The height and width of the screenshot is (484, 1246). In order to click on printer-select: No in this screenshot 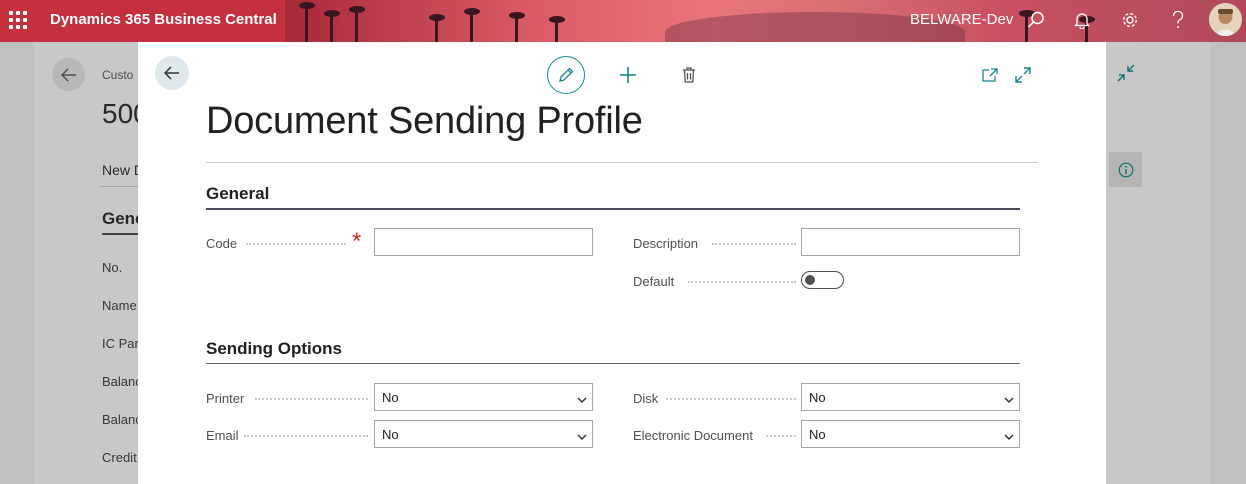, I will do `click(483, 397)`.